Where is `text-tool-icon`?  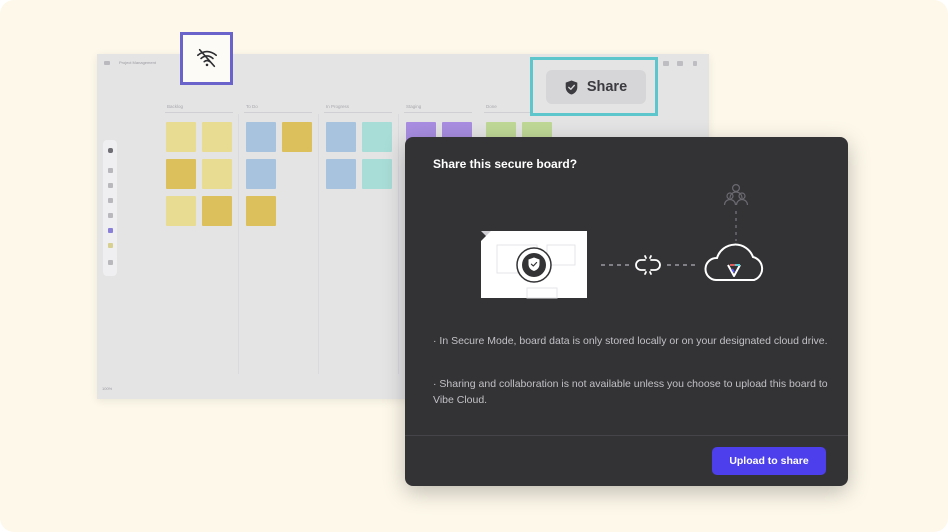
text-tool-icon is located at coordinates (110, 185).